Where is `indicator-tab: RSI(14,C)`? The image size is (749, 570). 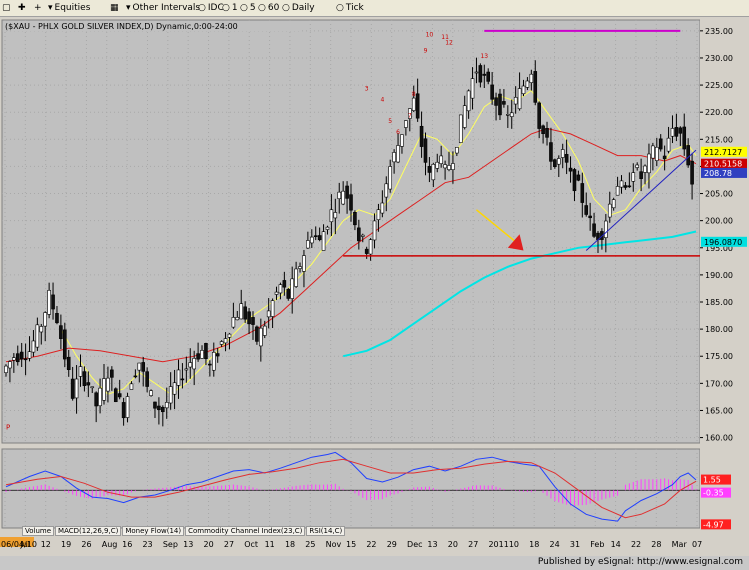
indicator-tab: RSI(14,C) is located at coordinates (326, 531).